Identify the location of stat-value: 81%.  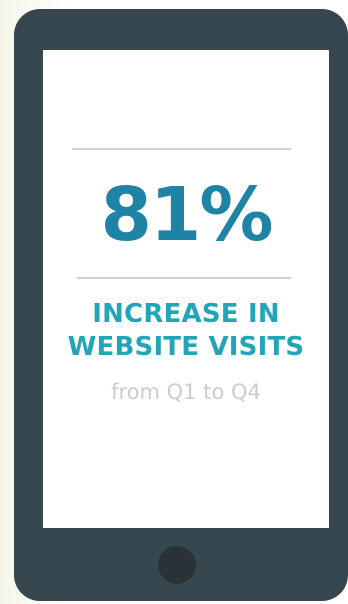
(186, 215).